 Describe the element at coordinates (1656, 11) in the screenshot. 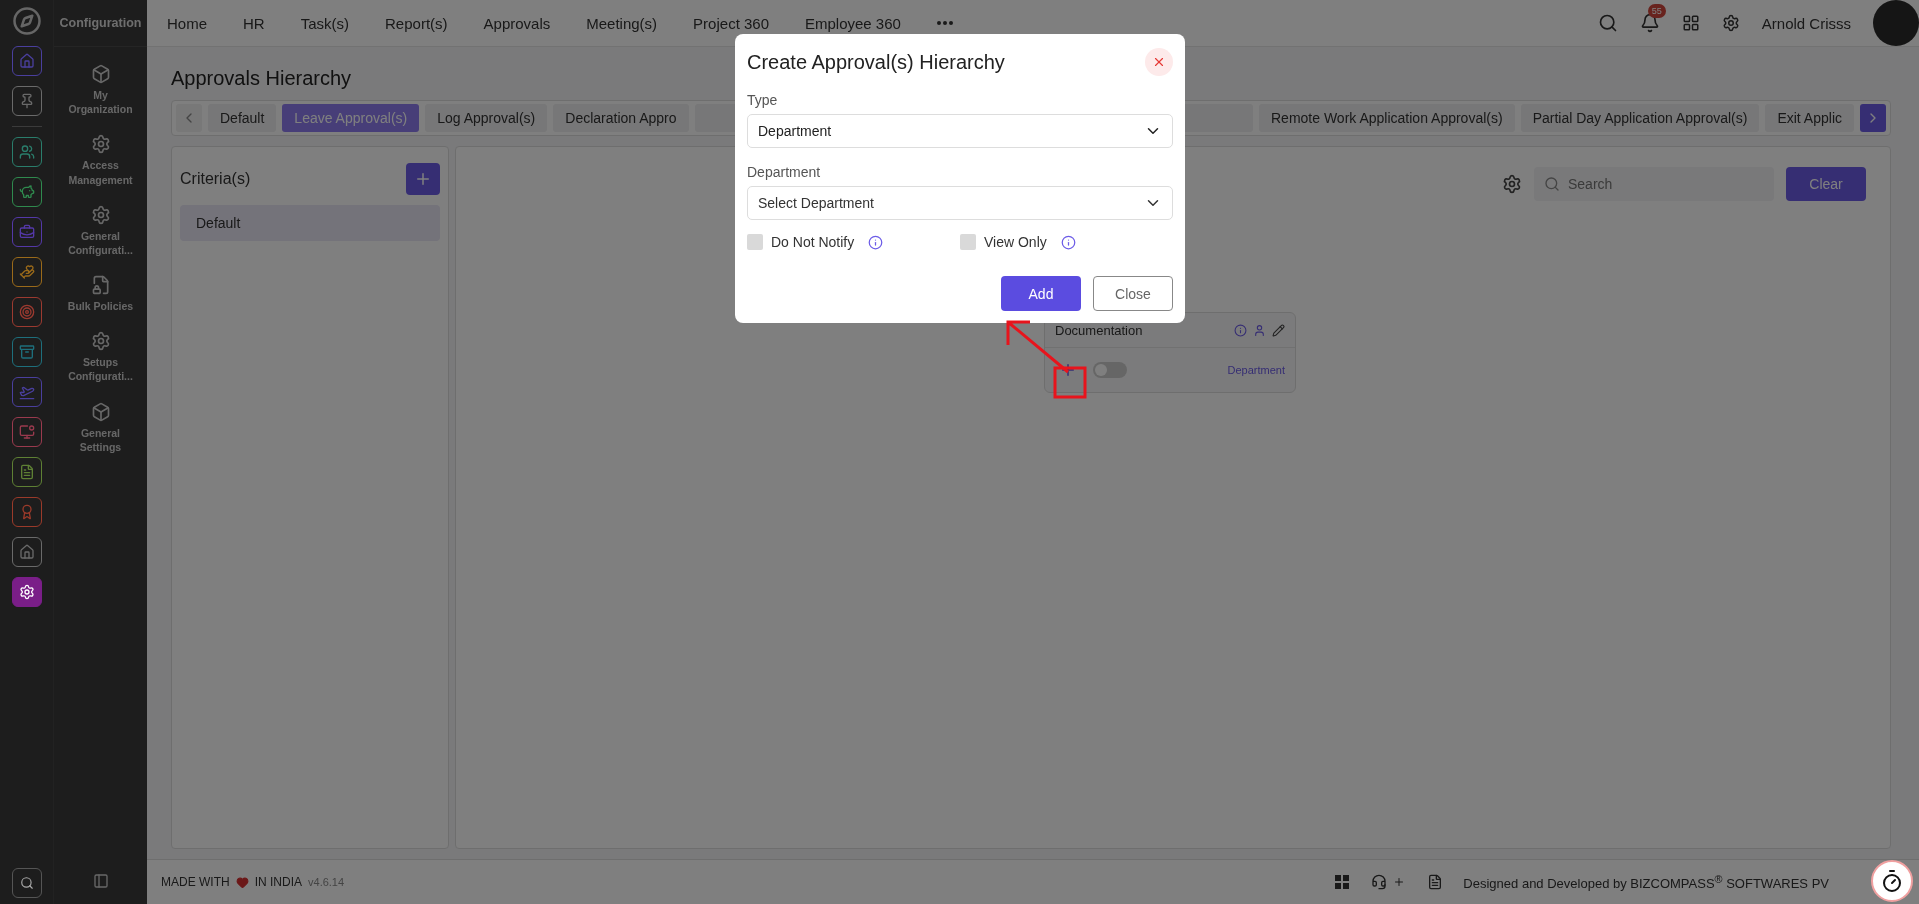

I see `notification-count: 55` at that location.